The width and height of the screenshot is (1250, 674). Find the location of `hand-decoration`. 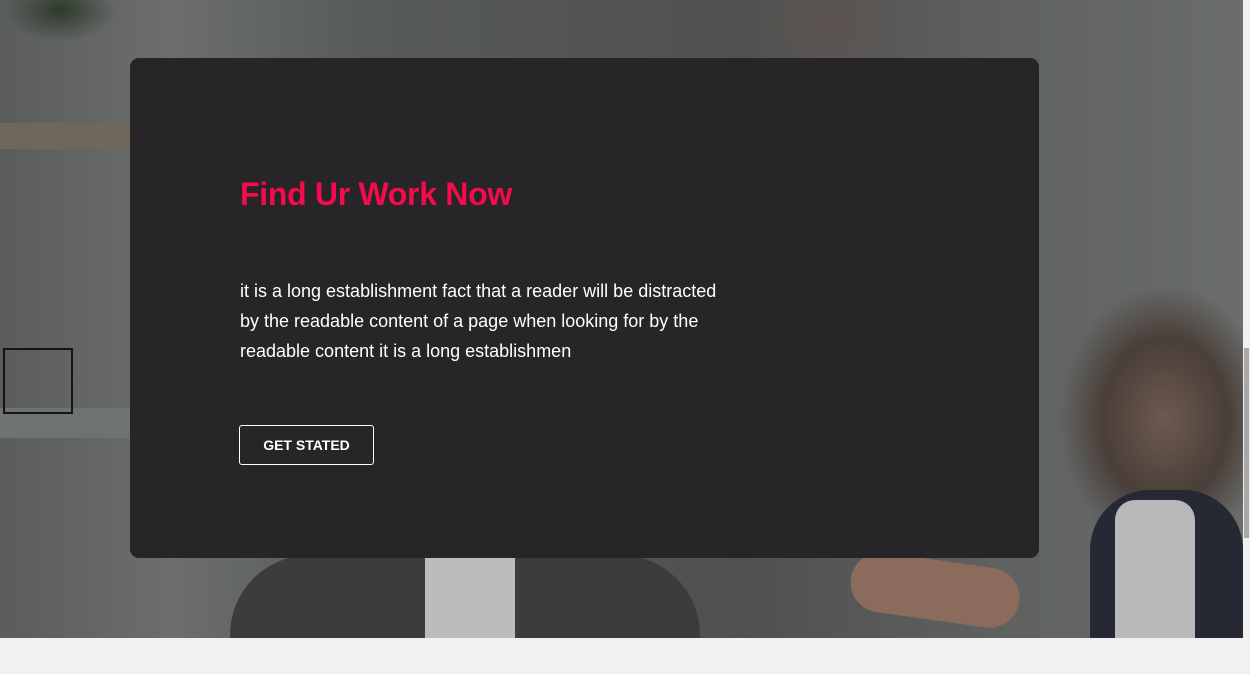

hand-decoration is located at coordinates (935, 590).